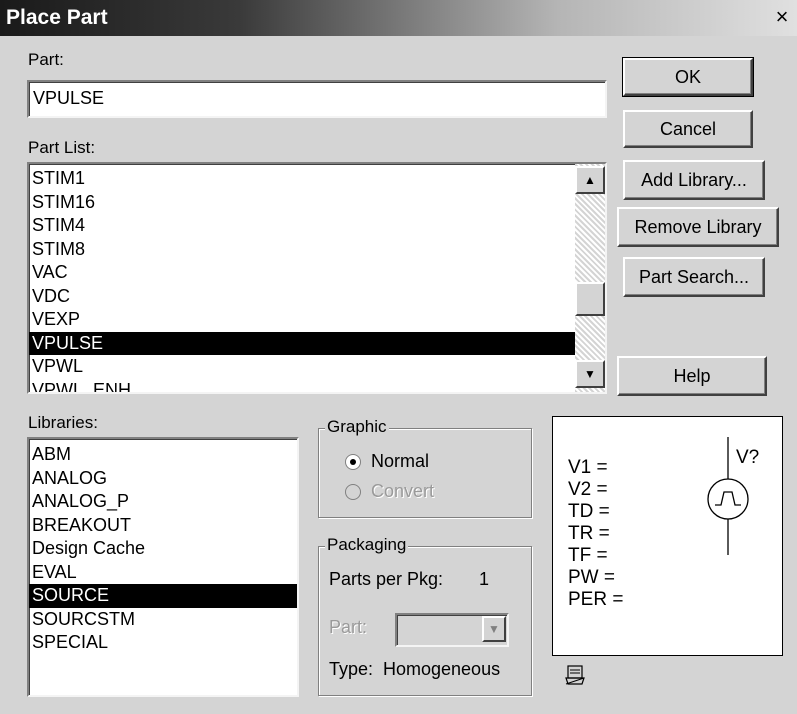 The width and height of the screenshot is (797, 714). Describe the element at coordinates (163, 502) in the screenshot. I see `list-item: ANALOG_P` at that location.